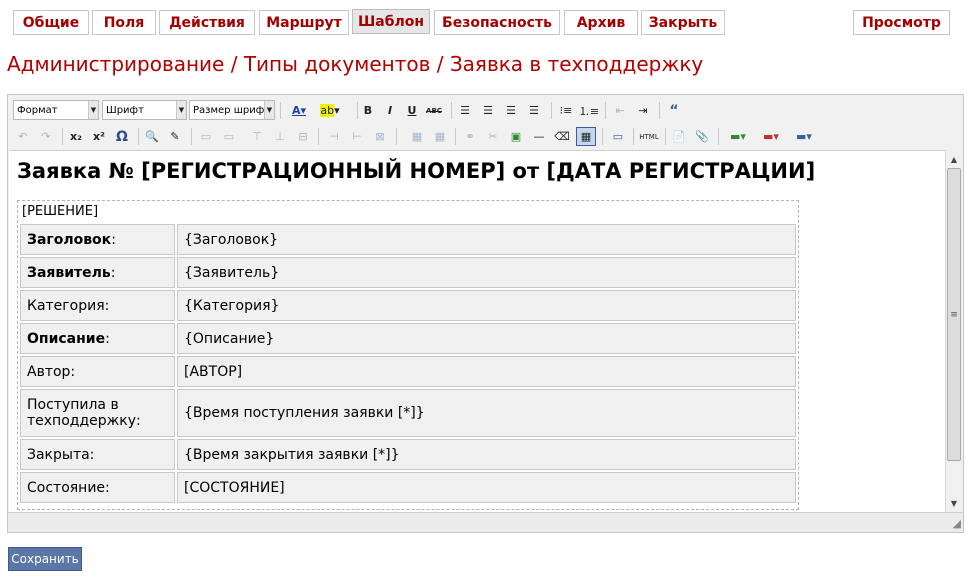  Describe the element at coordinates (390, 110) in the screenshot. I see `italic-button: I` at that location.